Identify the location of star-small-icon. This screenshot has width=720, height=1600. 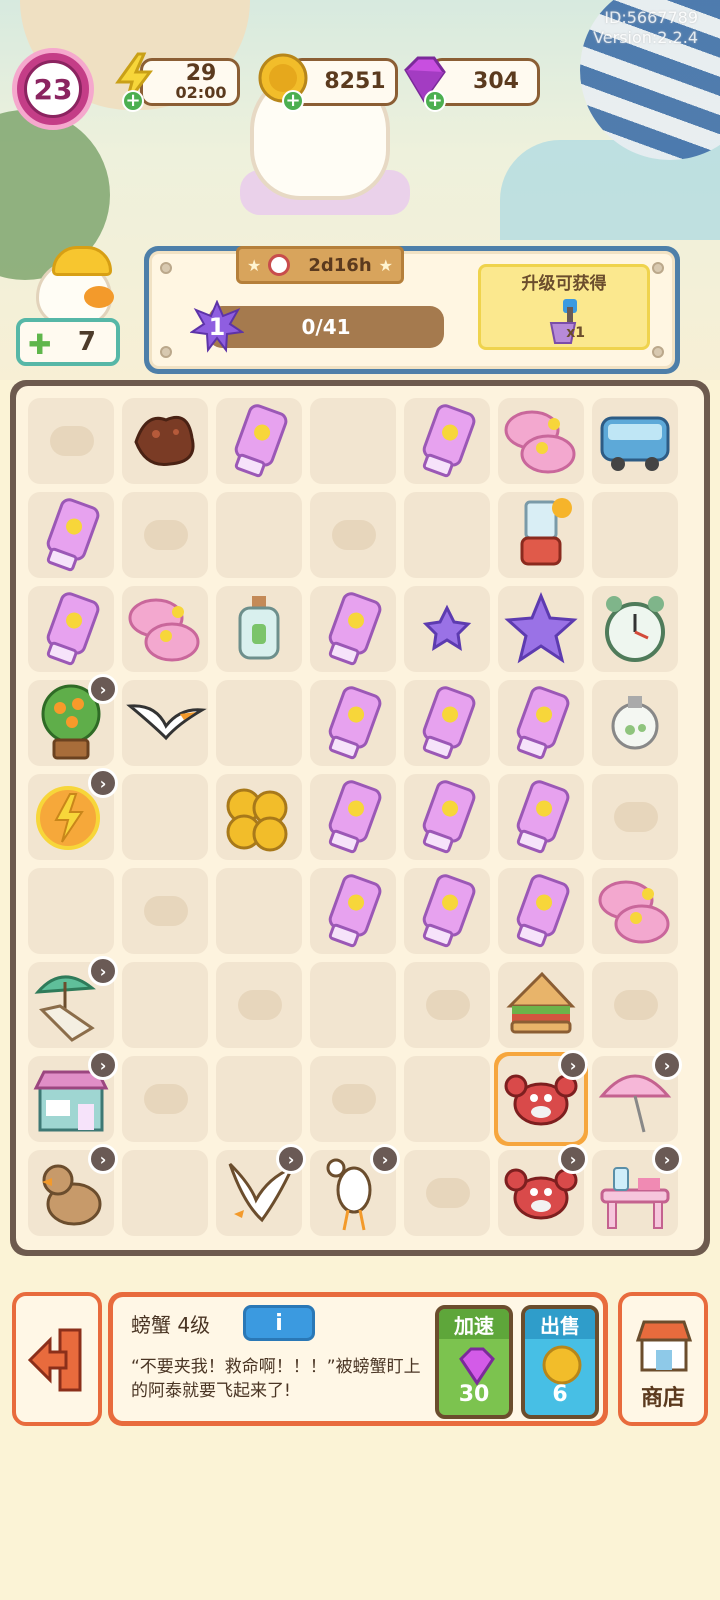
(447, 629).